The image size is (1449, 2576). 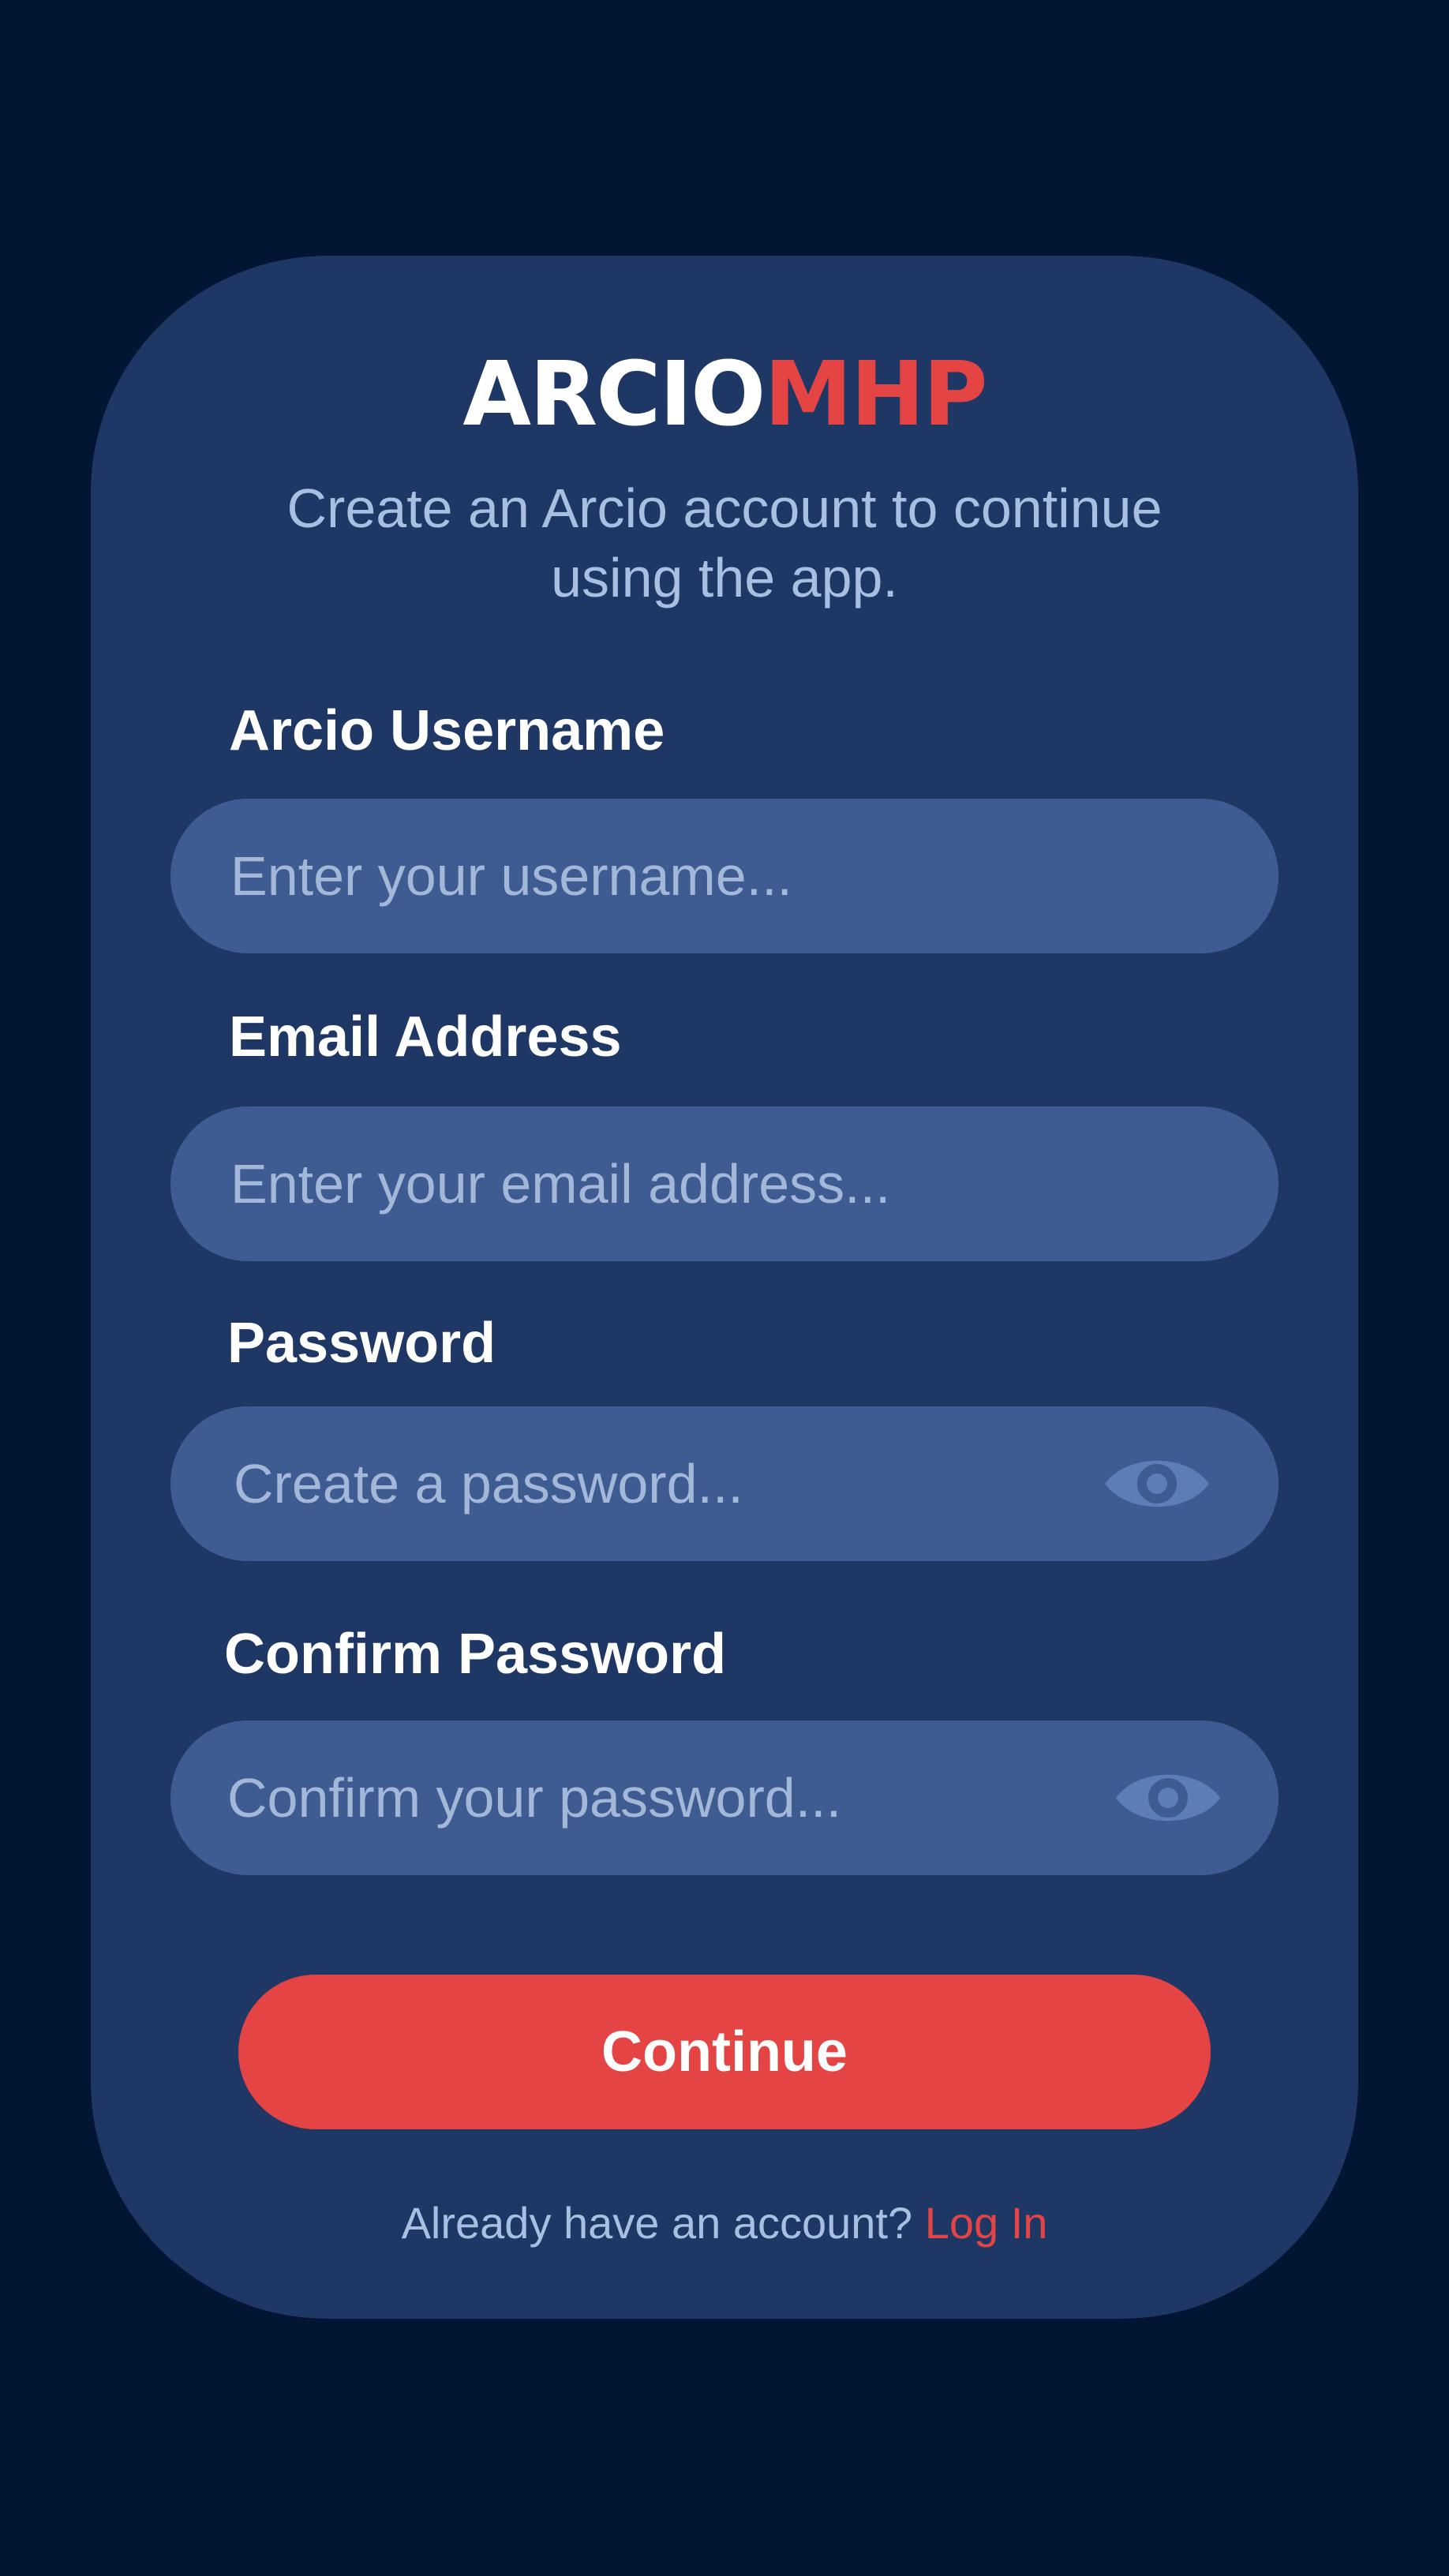 What do you see at coordinates (986, 2223) in the screenshot?
I see `login-link: Log In` at bounding box center [986, 2223].